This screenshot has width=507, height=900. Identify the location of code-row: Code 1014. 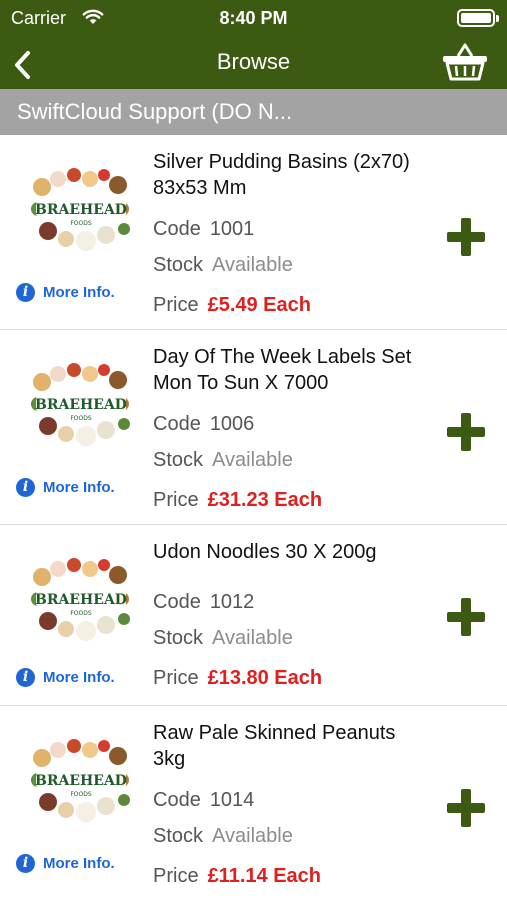
(203, 800).